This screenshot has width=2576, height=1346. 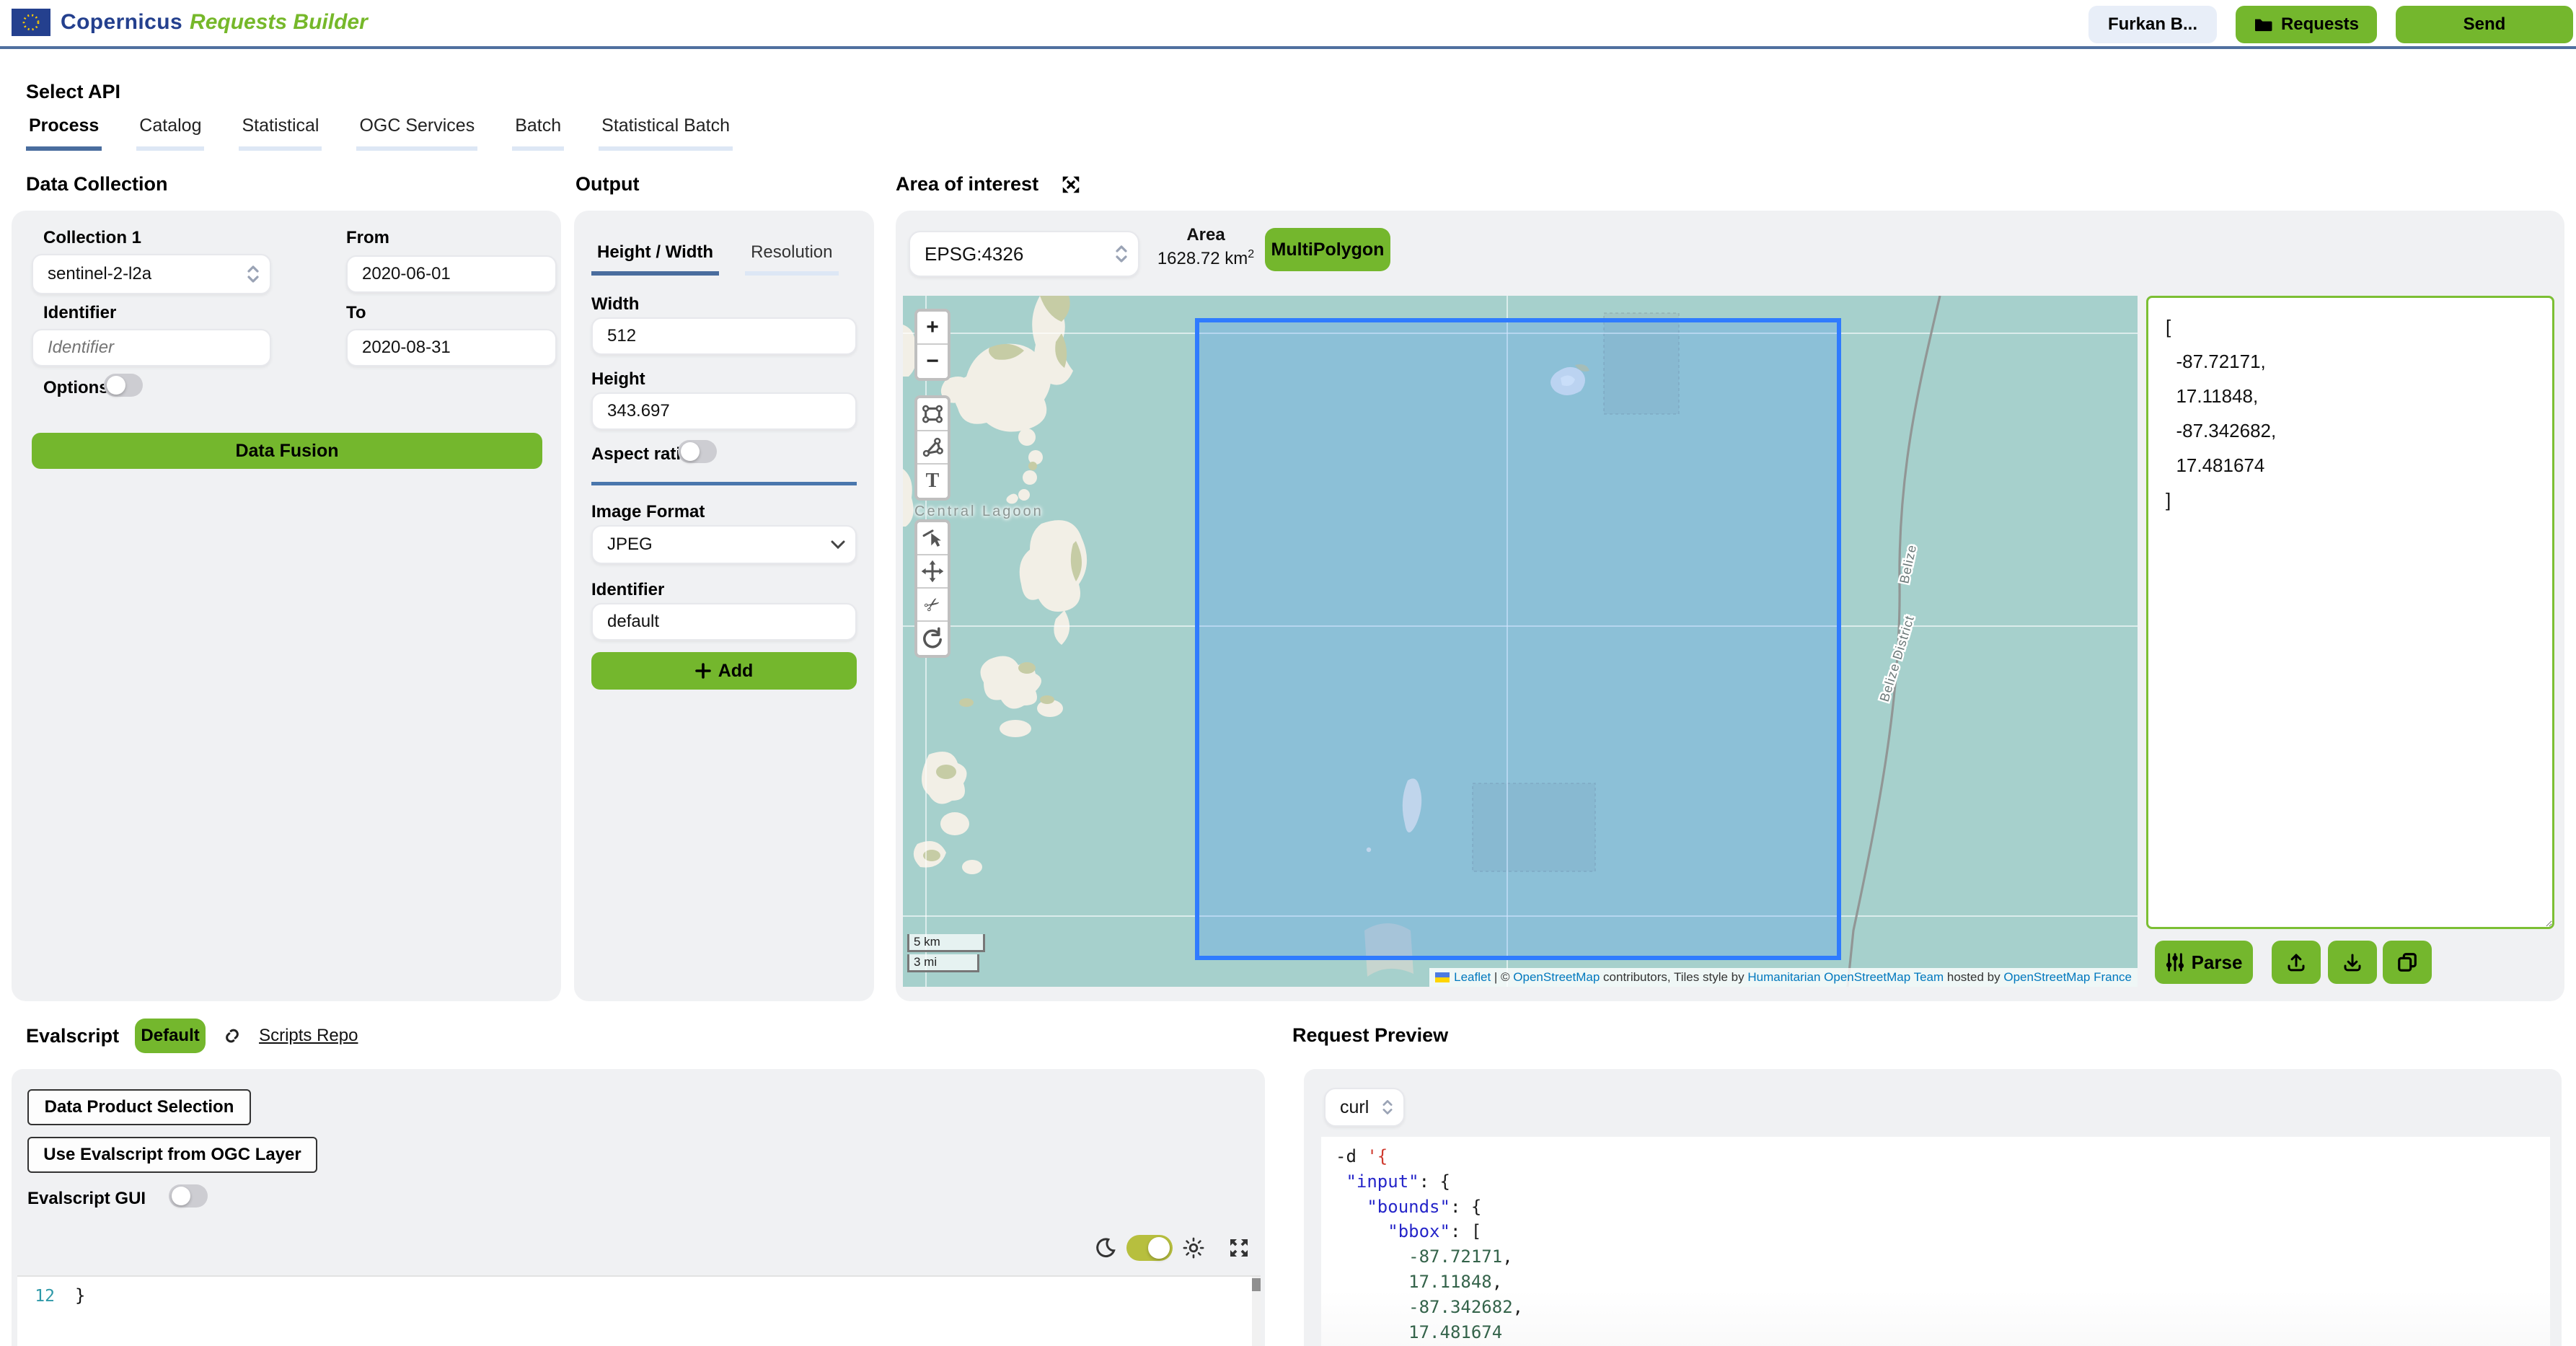 What do you see at coordinates (989, 184) in the screenshot?
I see `aoi-header: Area of interest` at bounding box center [989, 184].